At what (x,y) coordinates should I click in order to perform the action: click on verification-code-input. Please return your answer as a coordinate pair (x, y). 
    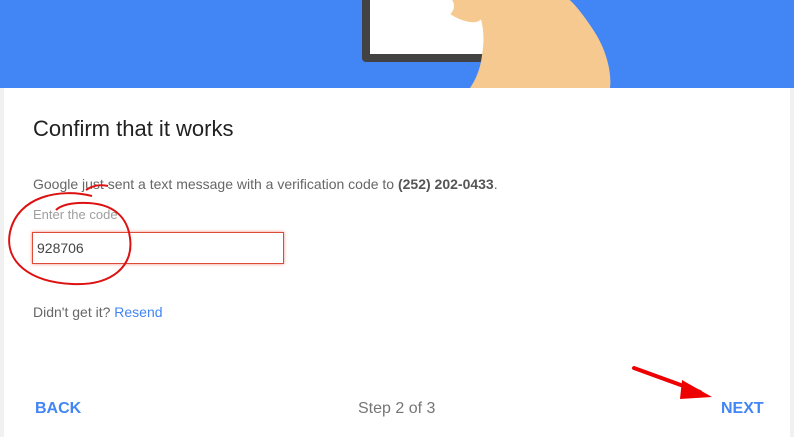
    Looking at the image, I should click on (158, 248).